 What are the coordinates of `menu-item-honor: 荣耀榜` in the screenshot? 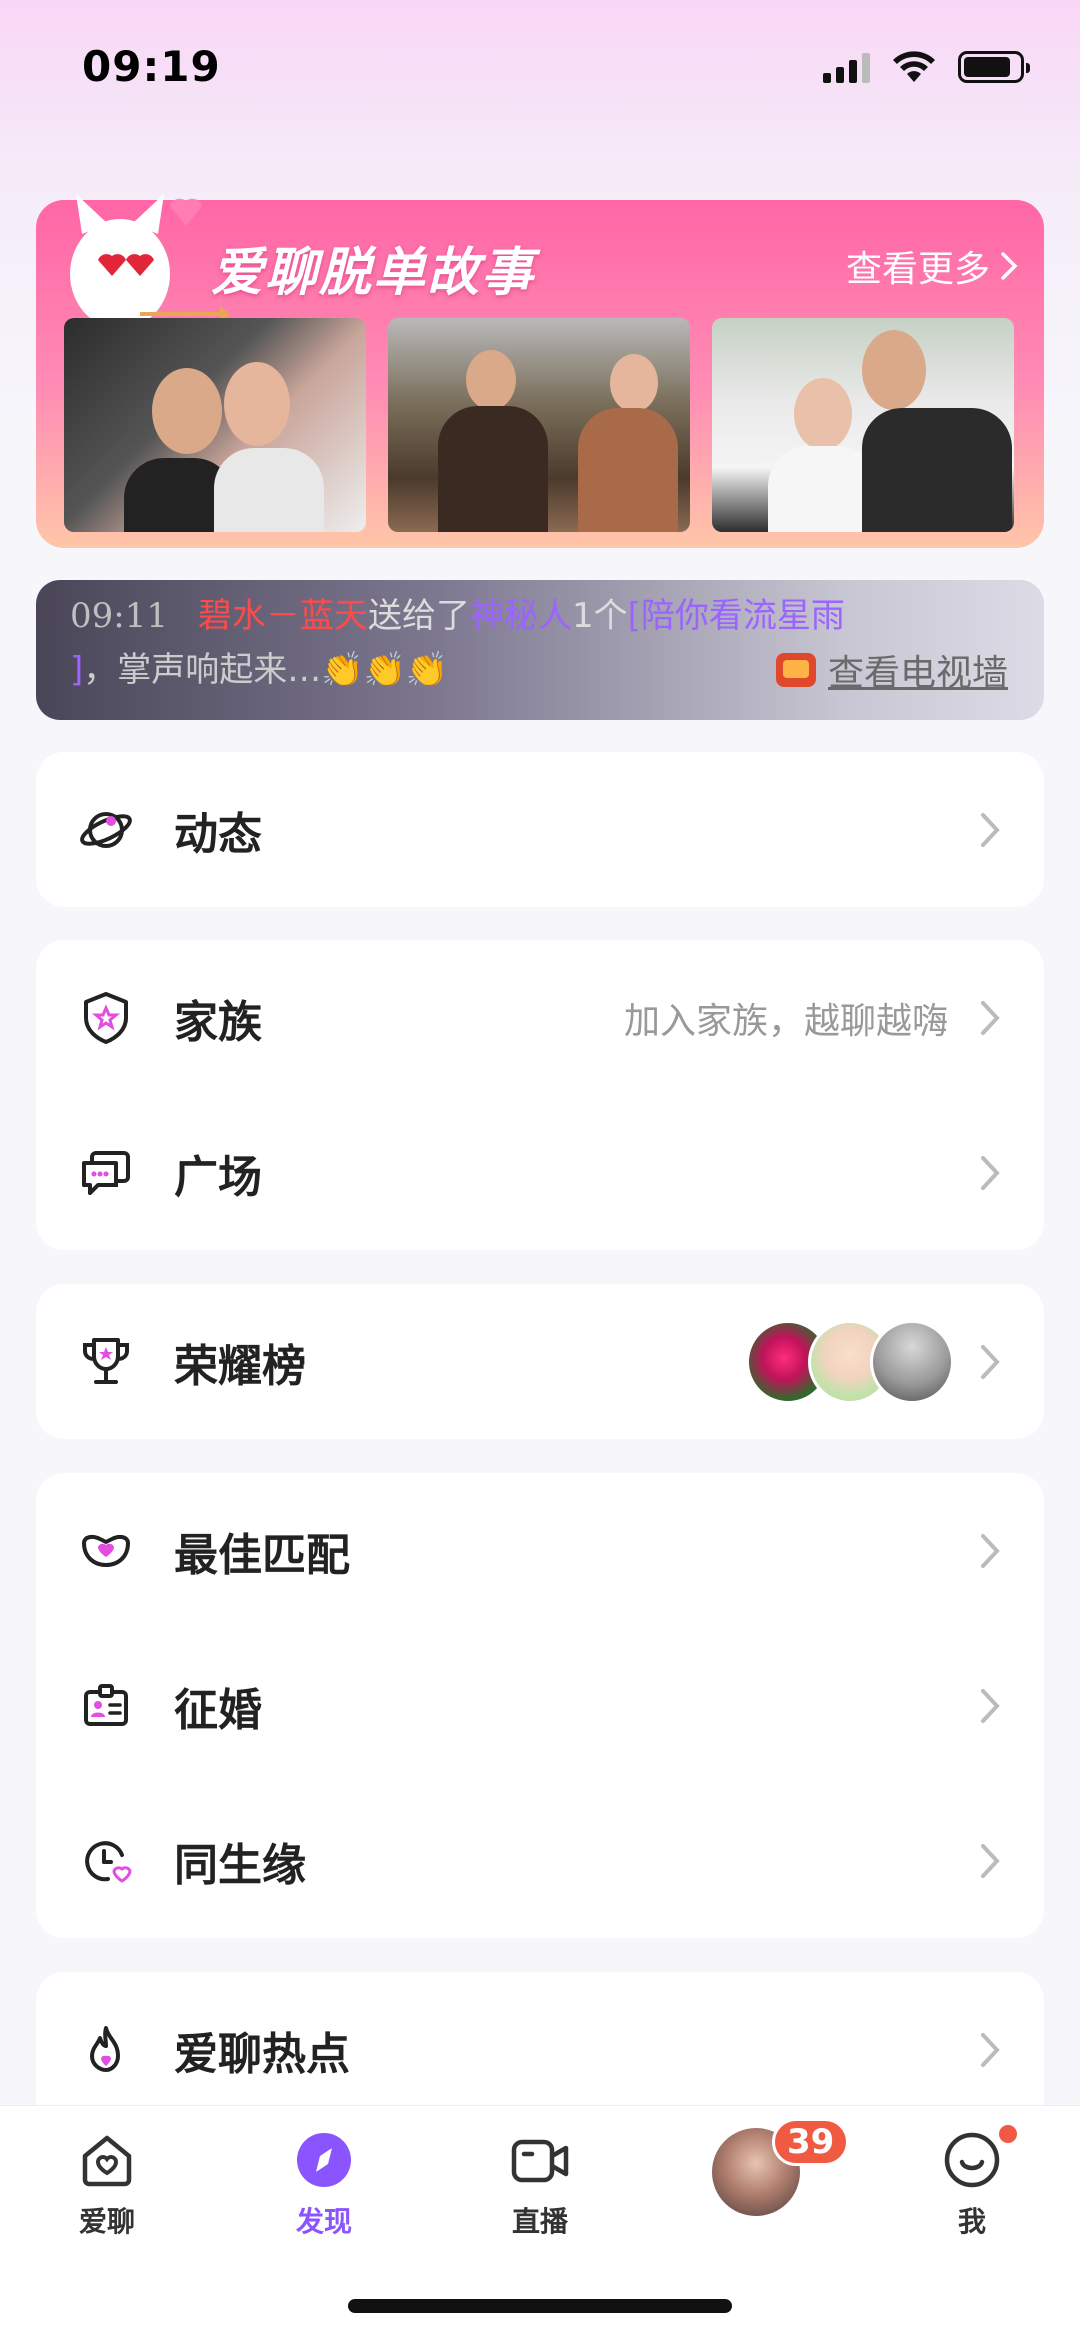 It's located at (540, 1361).